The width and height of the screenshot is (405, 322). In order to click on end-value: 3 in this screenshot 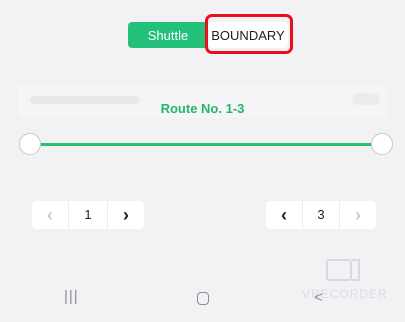, I will do `click(321, 215)`.